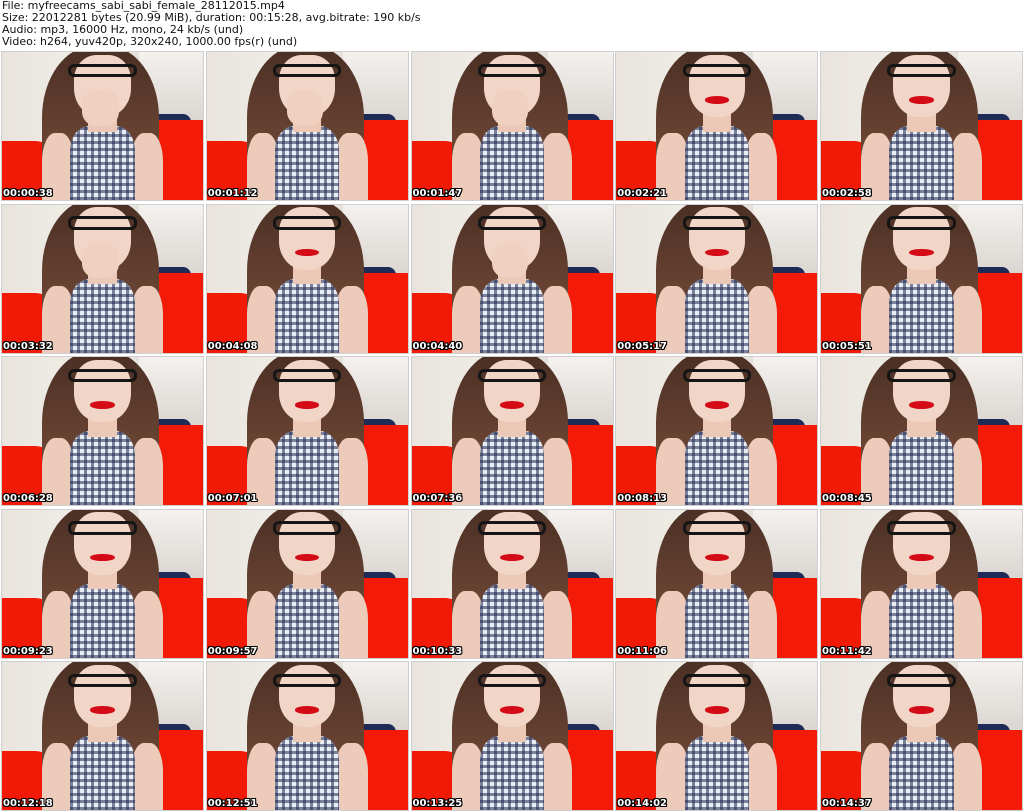 The height and width of the screenshot is (811, 1024). I want to click on frame-timestamp: 00:11:42, so click(847, 651).